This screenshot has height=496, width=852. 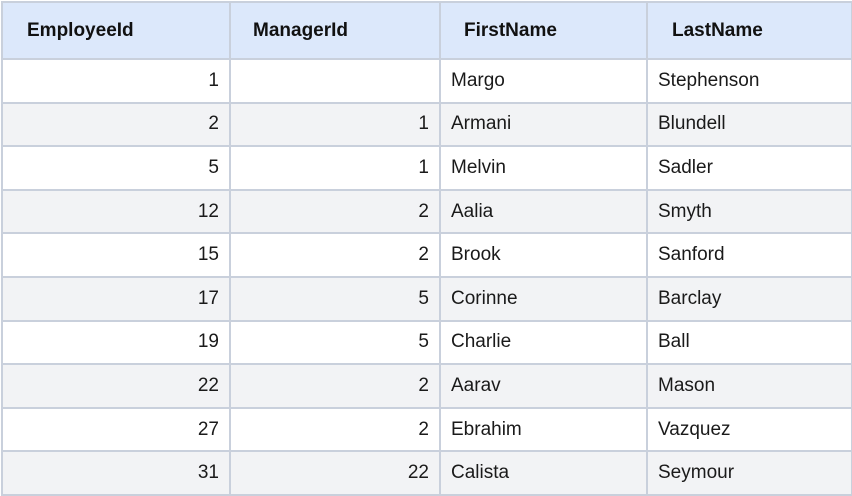 What do you see at coordinates (749, 211) in the screenshot?
I see `cell-last-name: Smyth` at bounding box center [749, 211].